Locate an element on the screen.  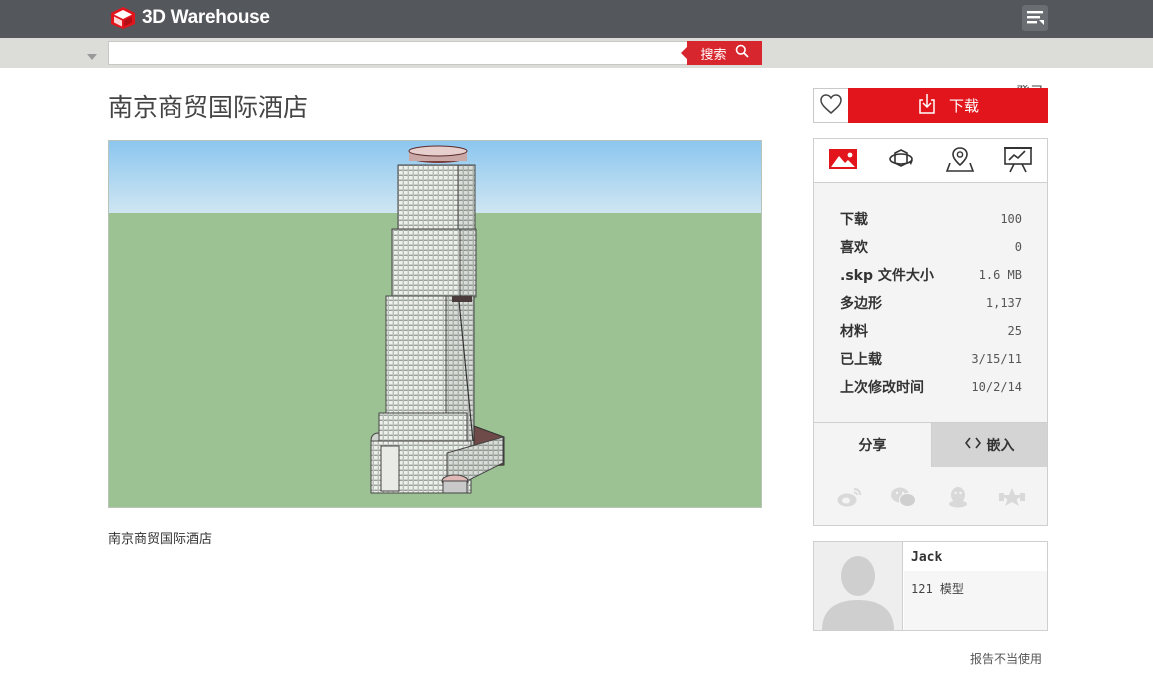
wechat-icon is located at coordinates (903, 497).